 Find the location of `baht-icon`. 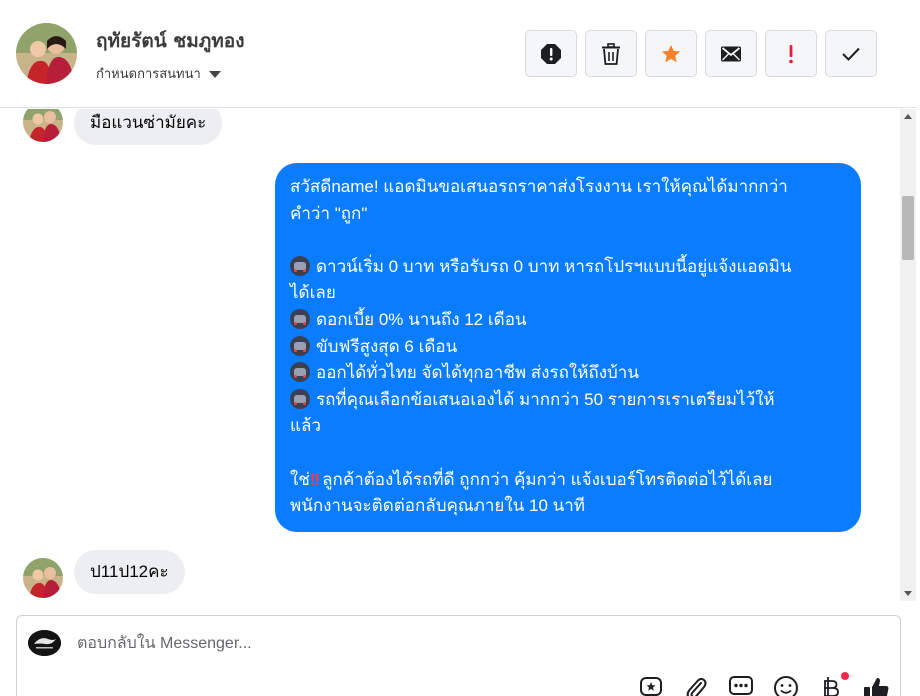

baht-icon is located at coordinates (831, 686).